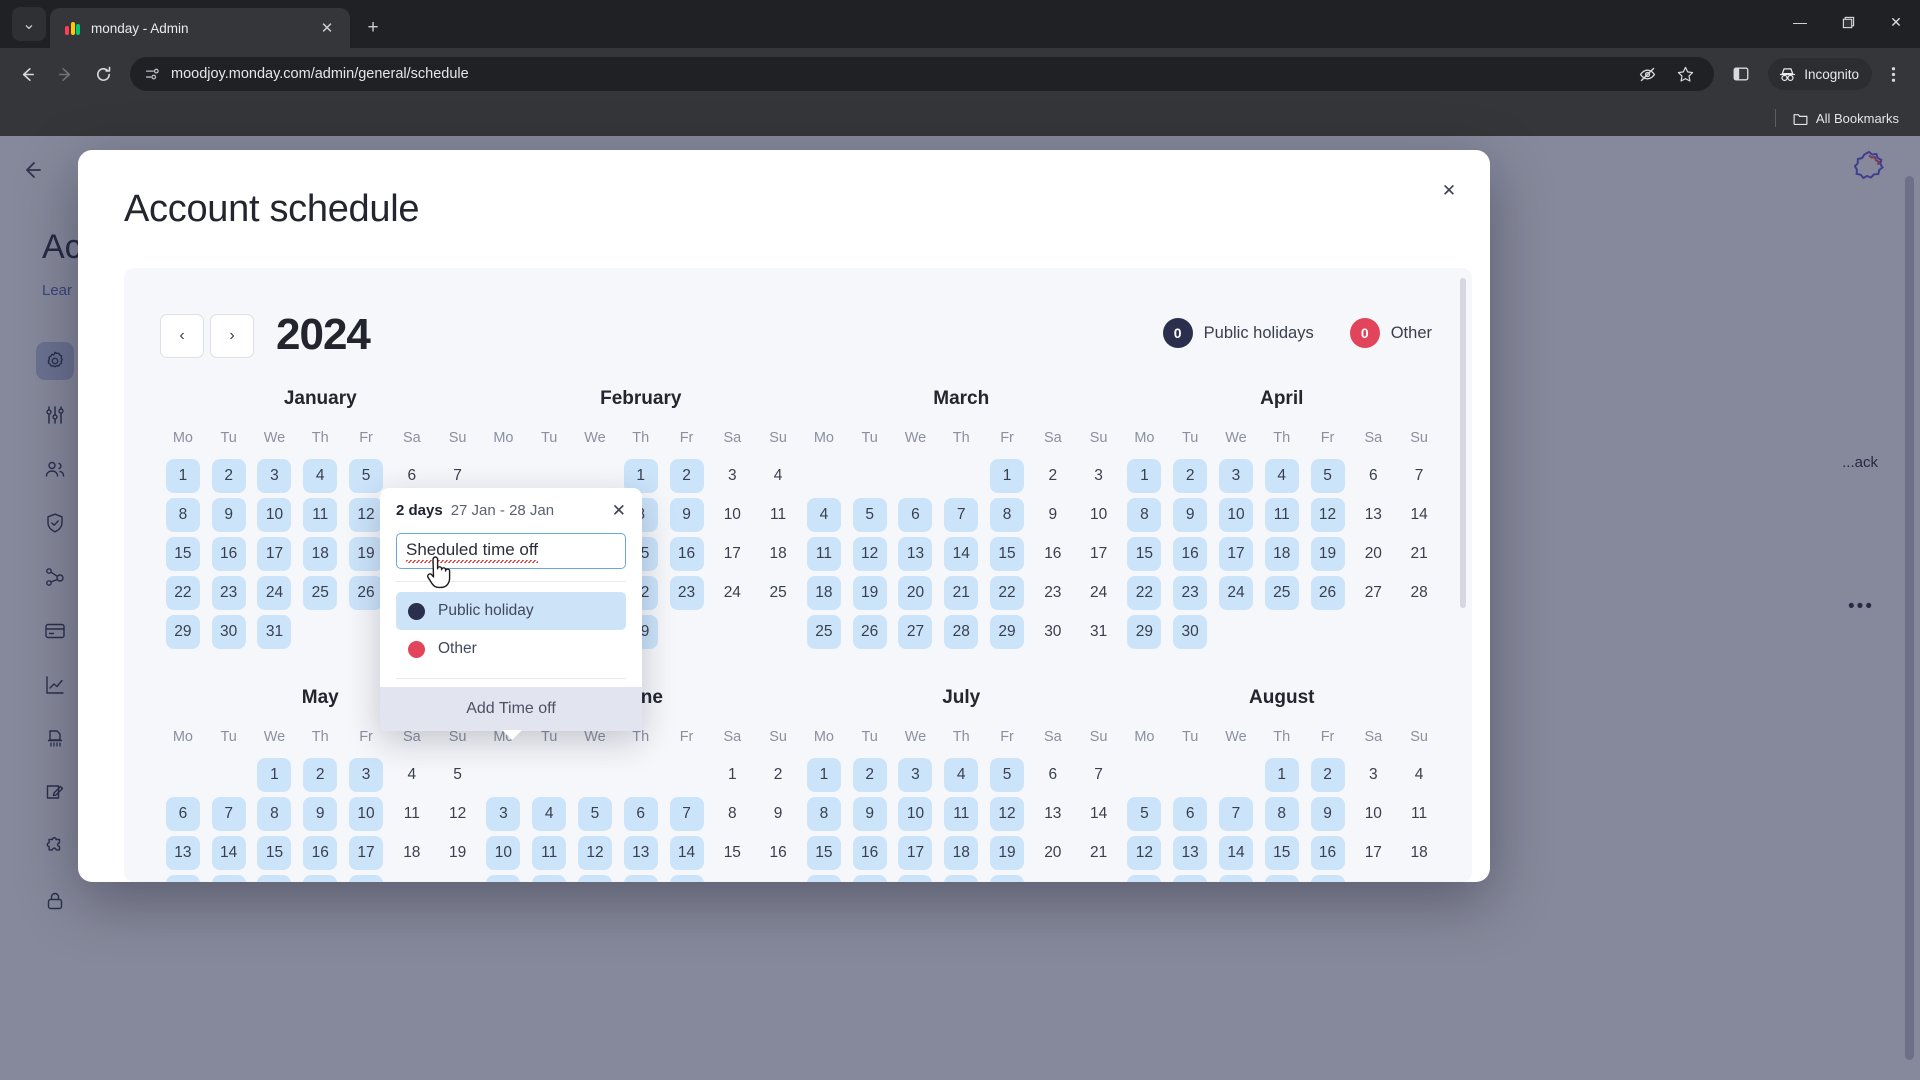 Image resolution: width=1920 pixels, height=1080 pixels. Describe the element at coordinates (232, 336) in the screenshot. I see `next-year-button: ›` at that location.